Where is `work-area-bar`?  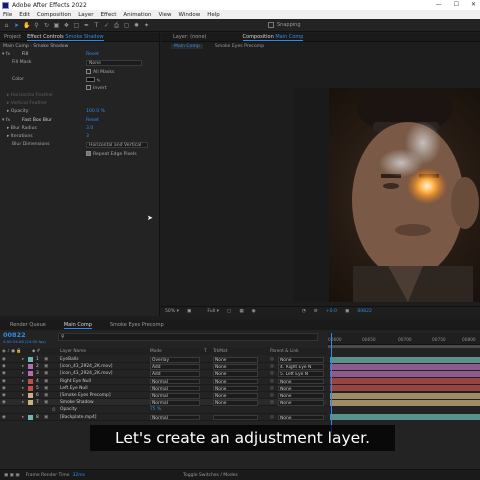
work-area-bar is located at coordinates (404, 346).